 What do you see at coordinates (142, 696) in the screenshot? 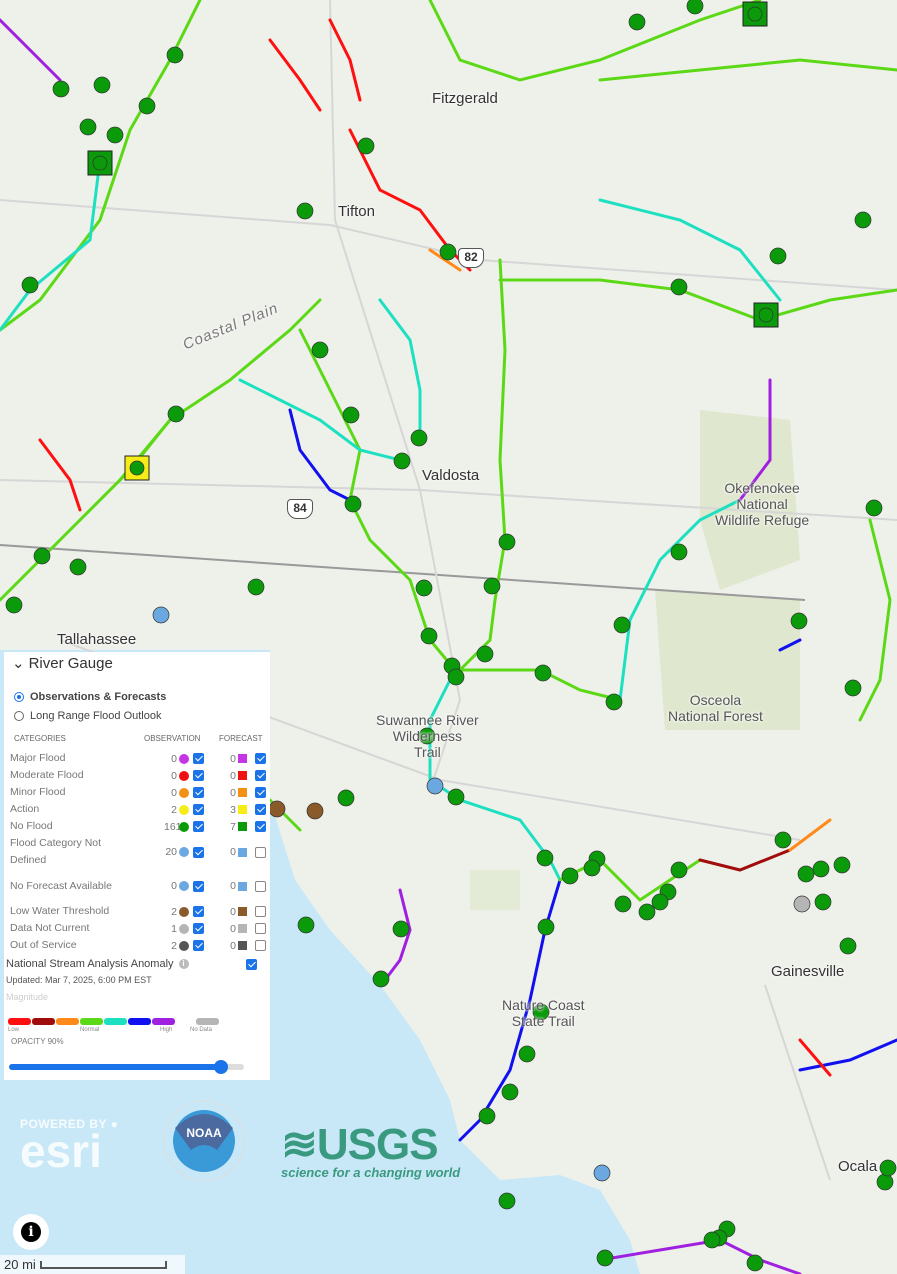
I see `radio-observations-forecasts: Observations & Forecasts` at bounding box center [142, 696].